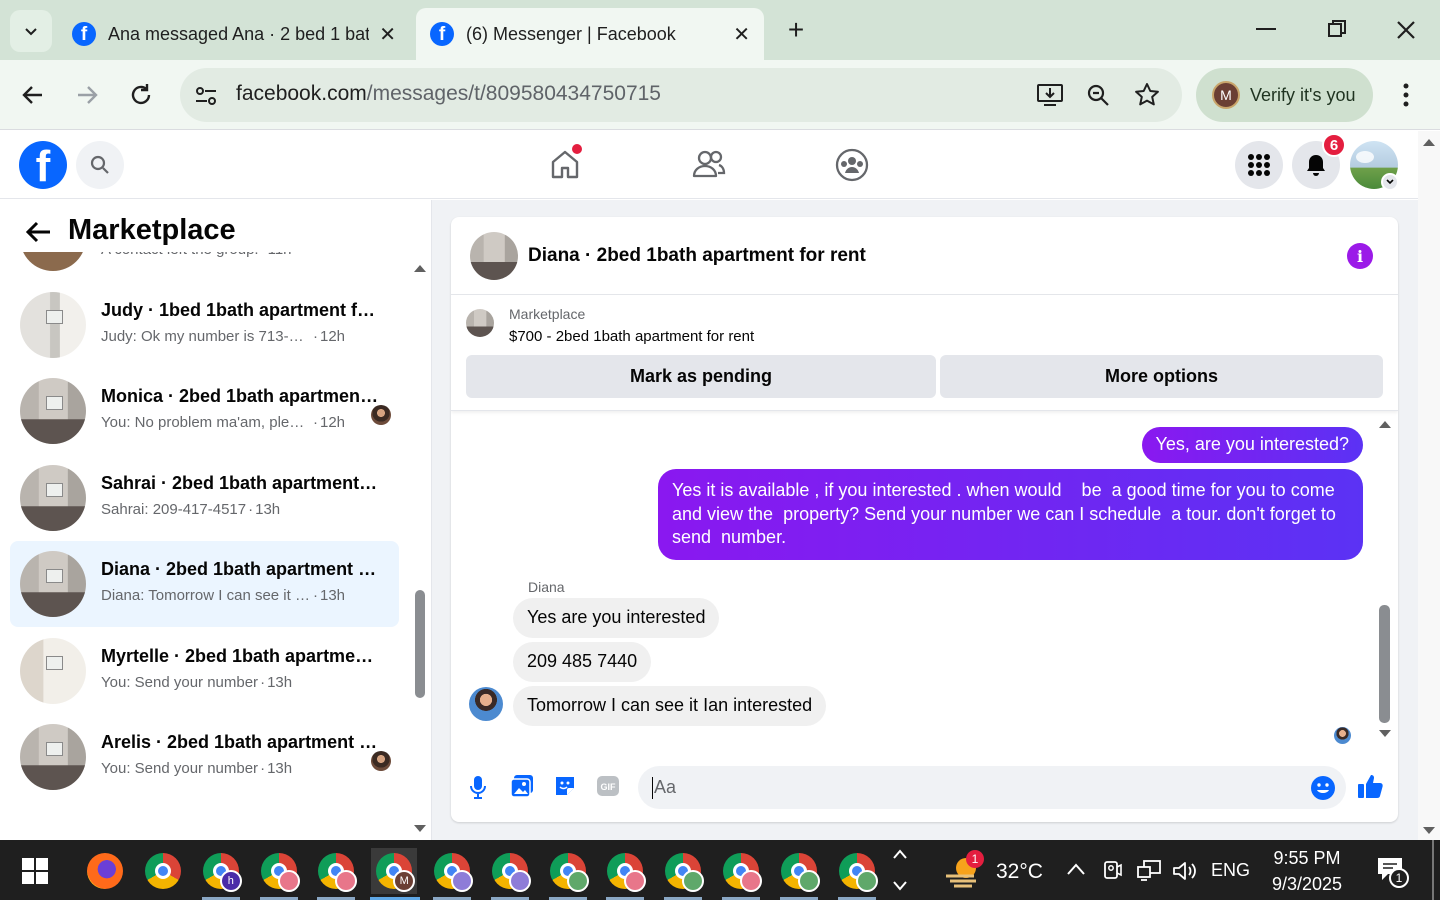 The width and height of the screenshot is (1440, 900). What do you see at coordinates (141, 95) in the screenshot?
I see `reload-button` at bounding box center [141, 95].